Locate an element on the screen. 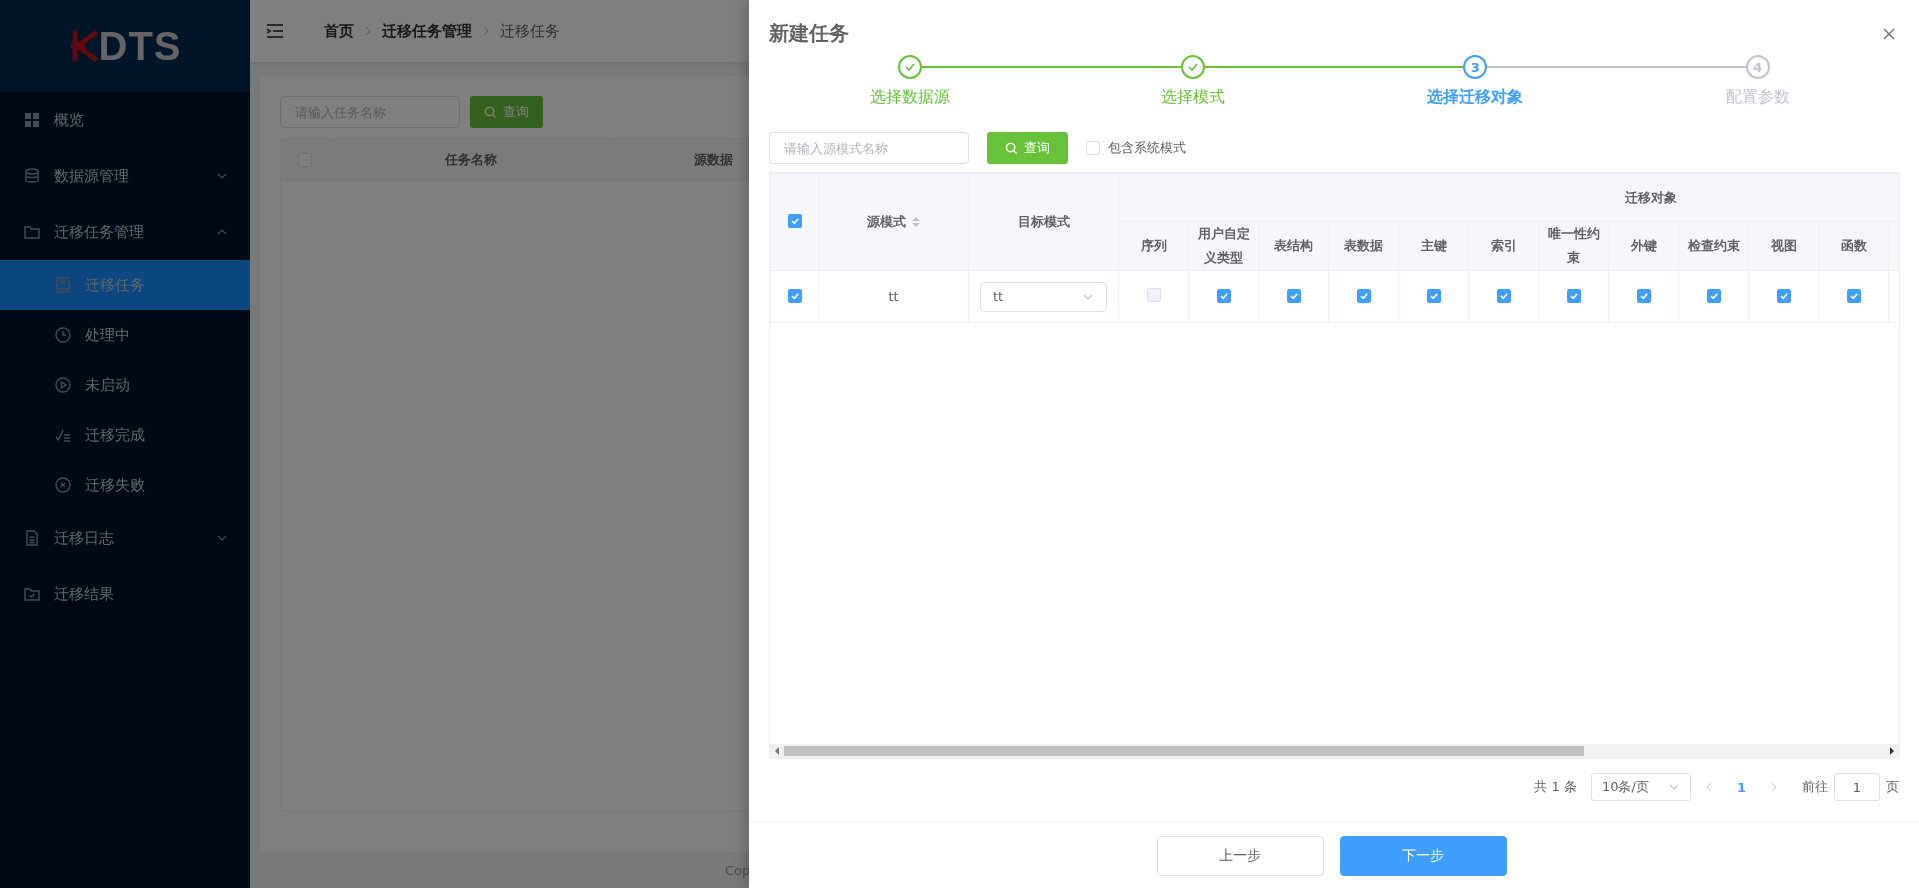 The height and width of the screenshot is (888, 1919). column-header: 检查约束 is located at coordinates (1713, 246).